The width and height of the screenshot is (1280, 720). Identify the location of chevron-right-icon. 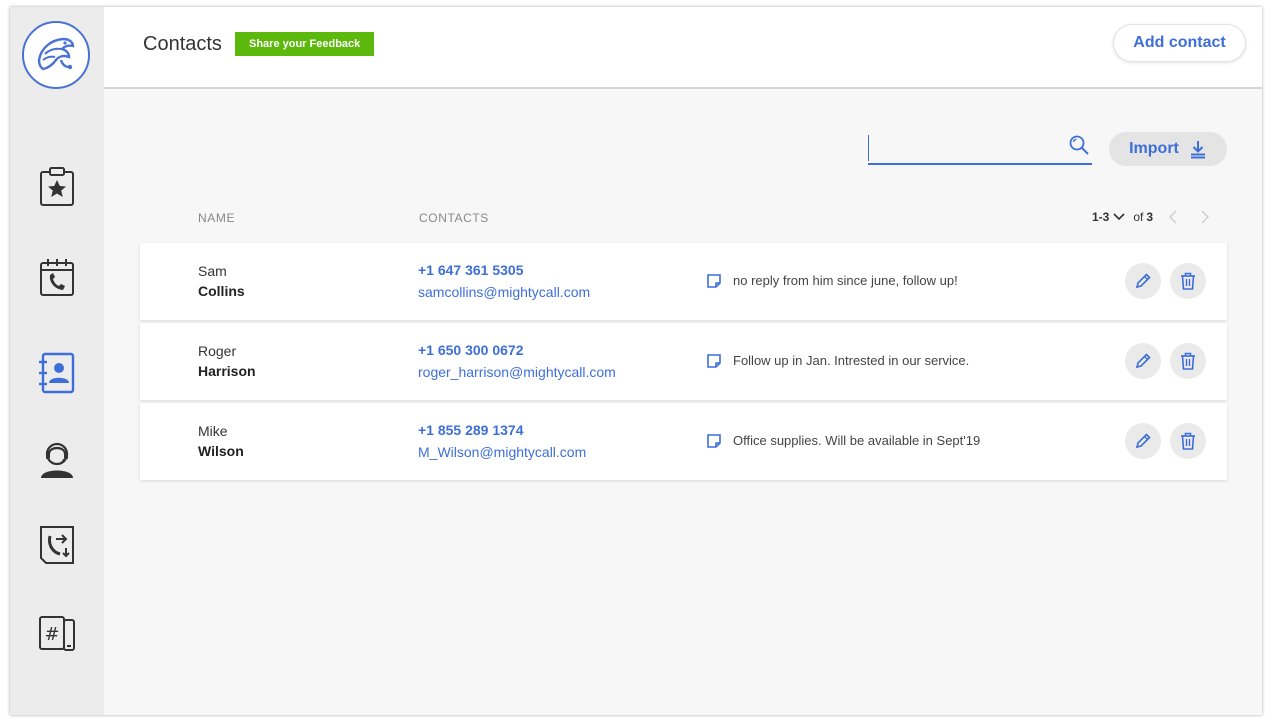
(1205, 217).